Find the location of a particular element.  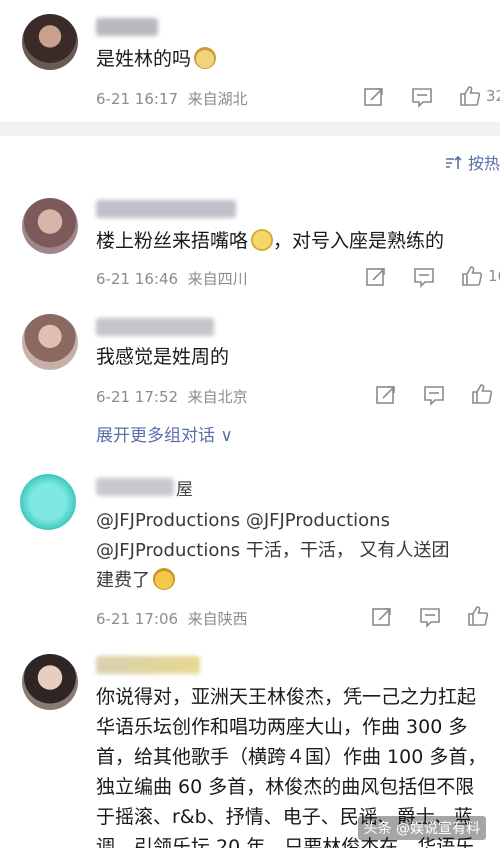

comment-text-line: 你说得对，亚洲天王林俊杰，凭一己之力扛起 is located at coordinates (286, 697).